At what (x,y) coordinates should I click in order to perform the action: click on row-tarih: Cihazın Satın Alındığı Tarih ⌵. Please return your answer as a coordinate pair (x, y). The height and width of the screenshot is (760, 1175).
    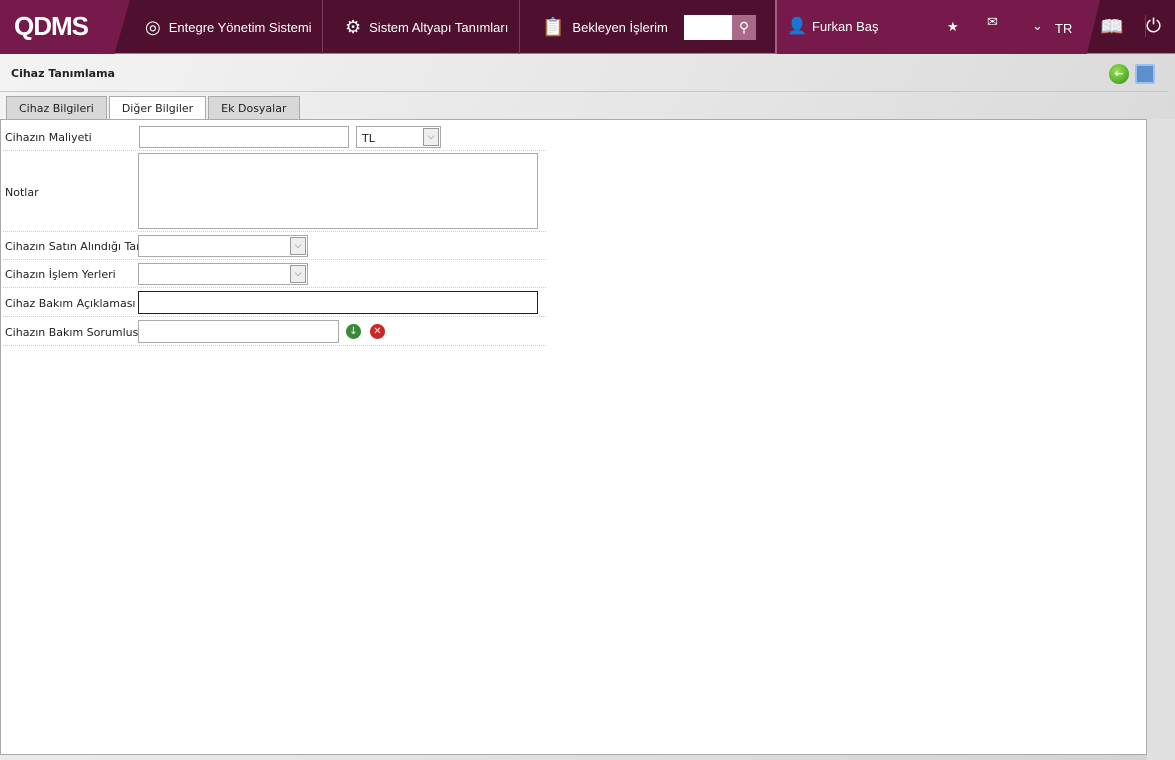
    Looking at the image, I should click on (274, 246).